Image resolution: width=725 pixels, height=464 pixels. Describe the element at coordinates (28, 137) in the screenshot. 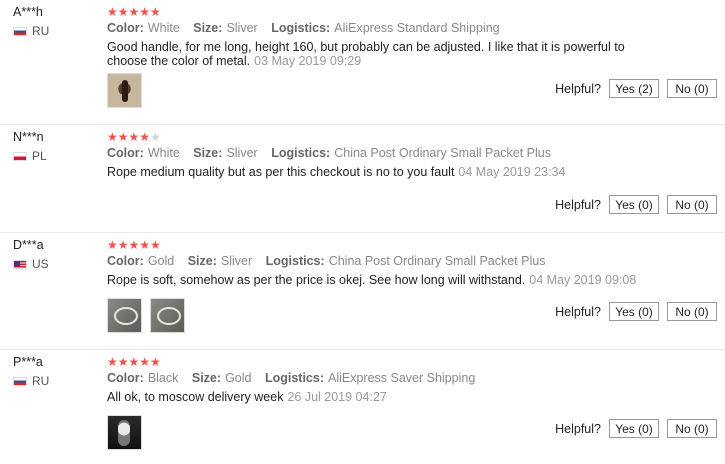

I see `reviewer-name: N***n` at that location.